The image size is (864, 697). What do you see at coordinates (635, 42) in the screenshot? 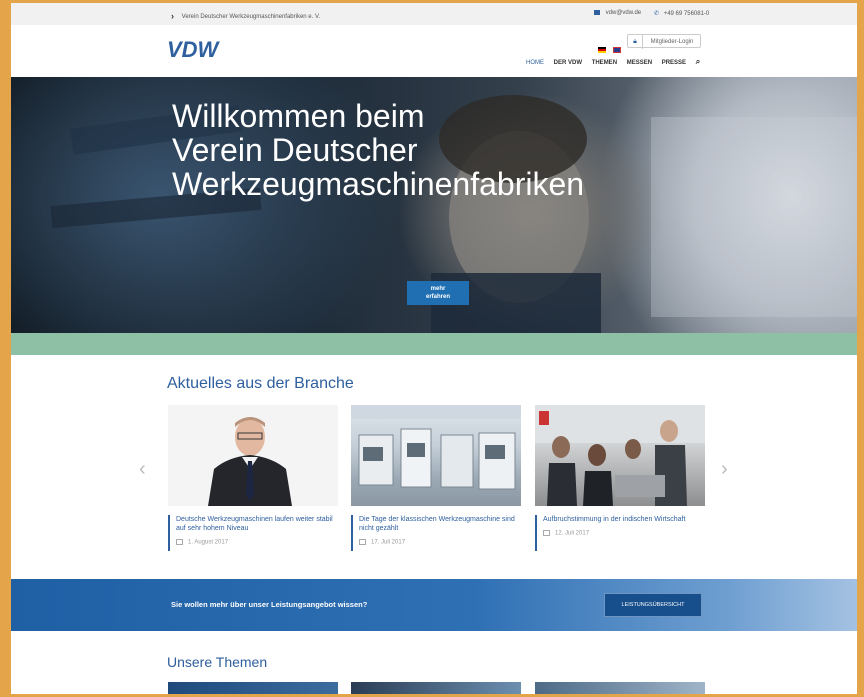
I see `lock-icon: 🔒︎` at bounding box center [635, 42].